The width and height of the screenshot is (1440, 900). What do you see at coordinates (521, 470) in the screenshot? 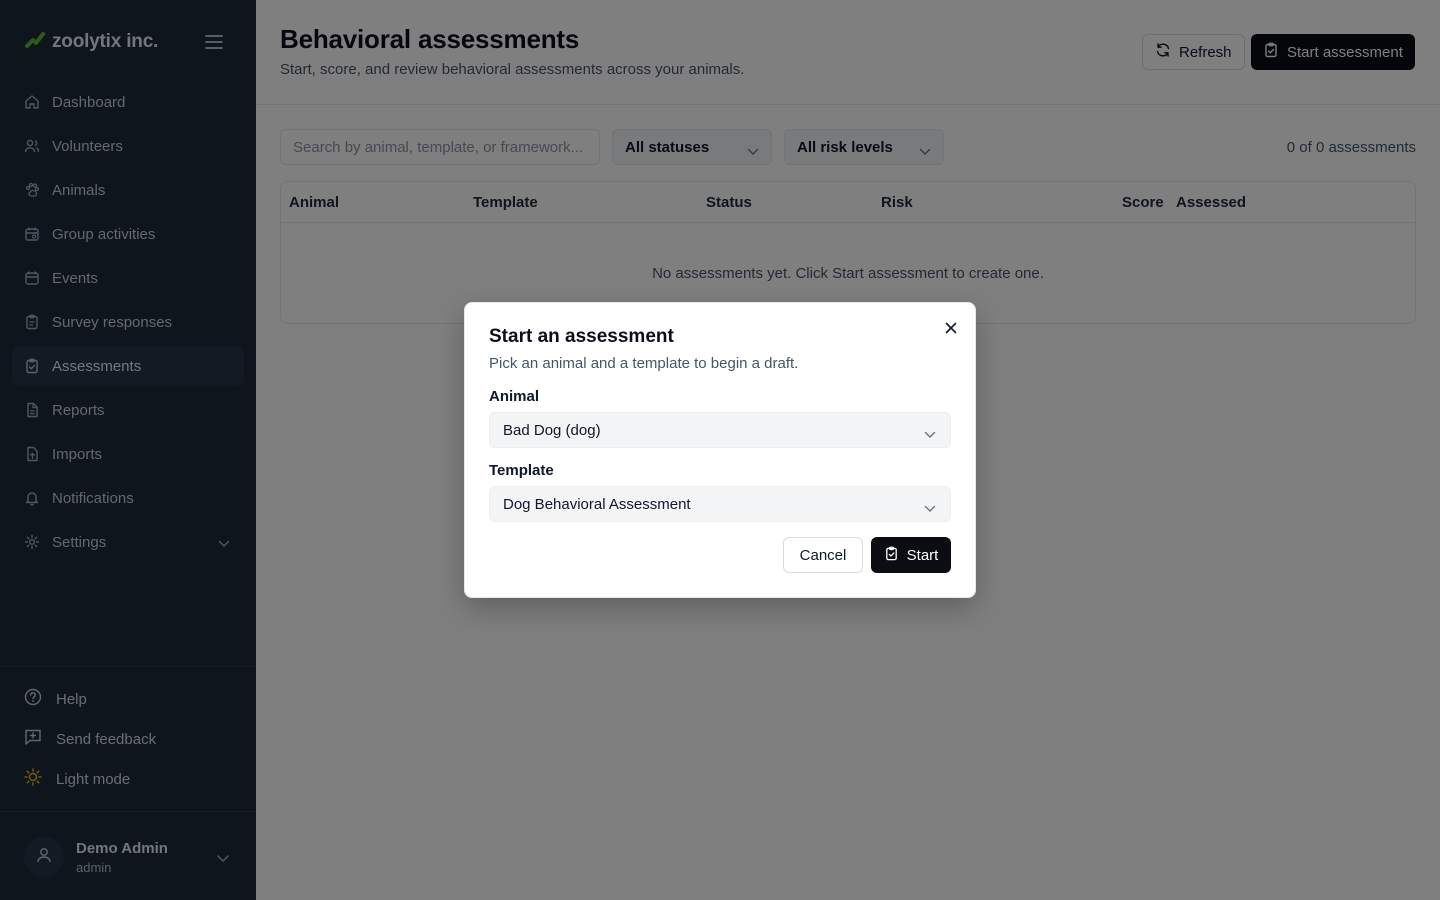
I see `template-label: Template` at bounding box center [521, 470].